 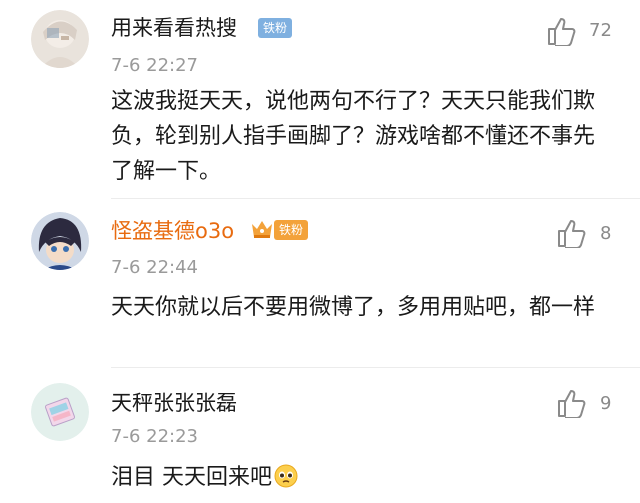 What do you see at coordinates (191, 477) in the screenshot?
I see `comment-text-content: 泪目 天天回来吧` at bounding box center [191, 477].